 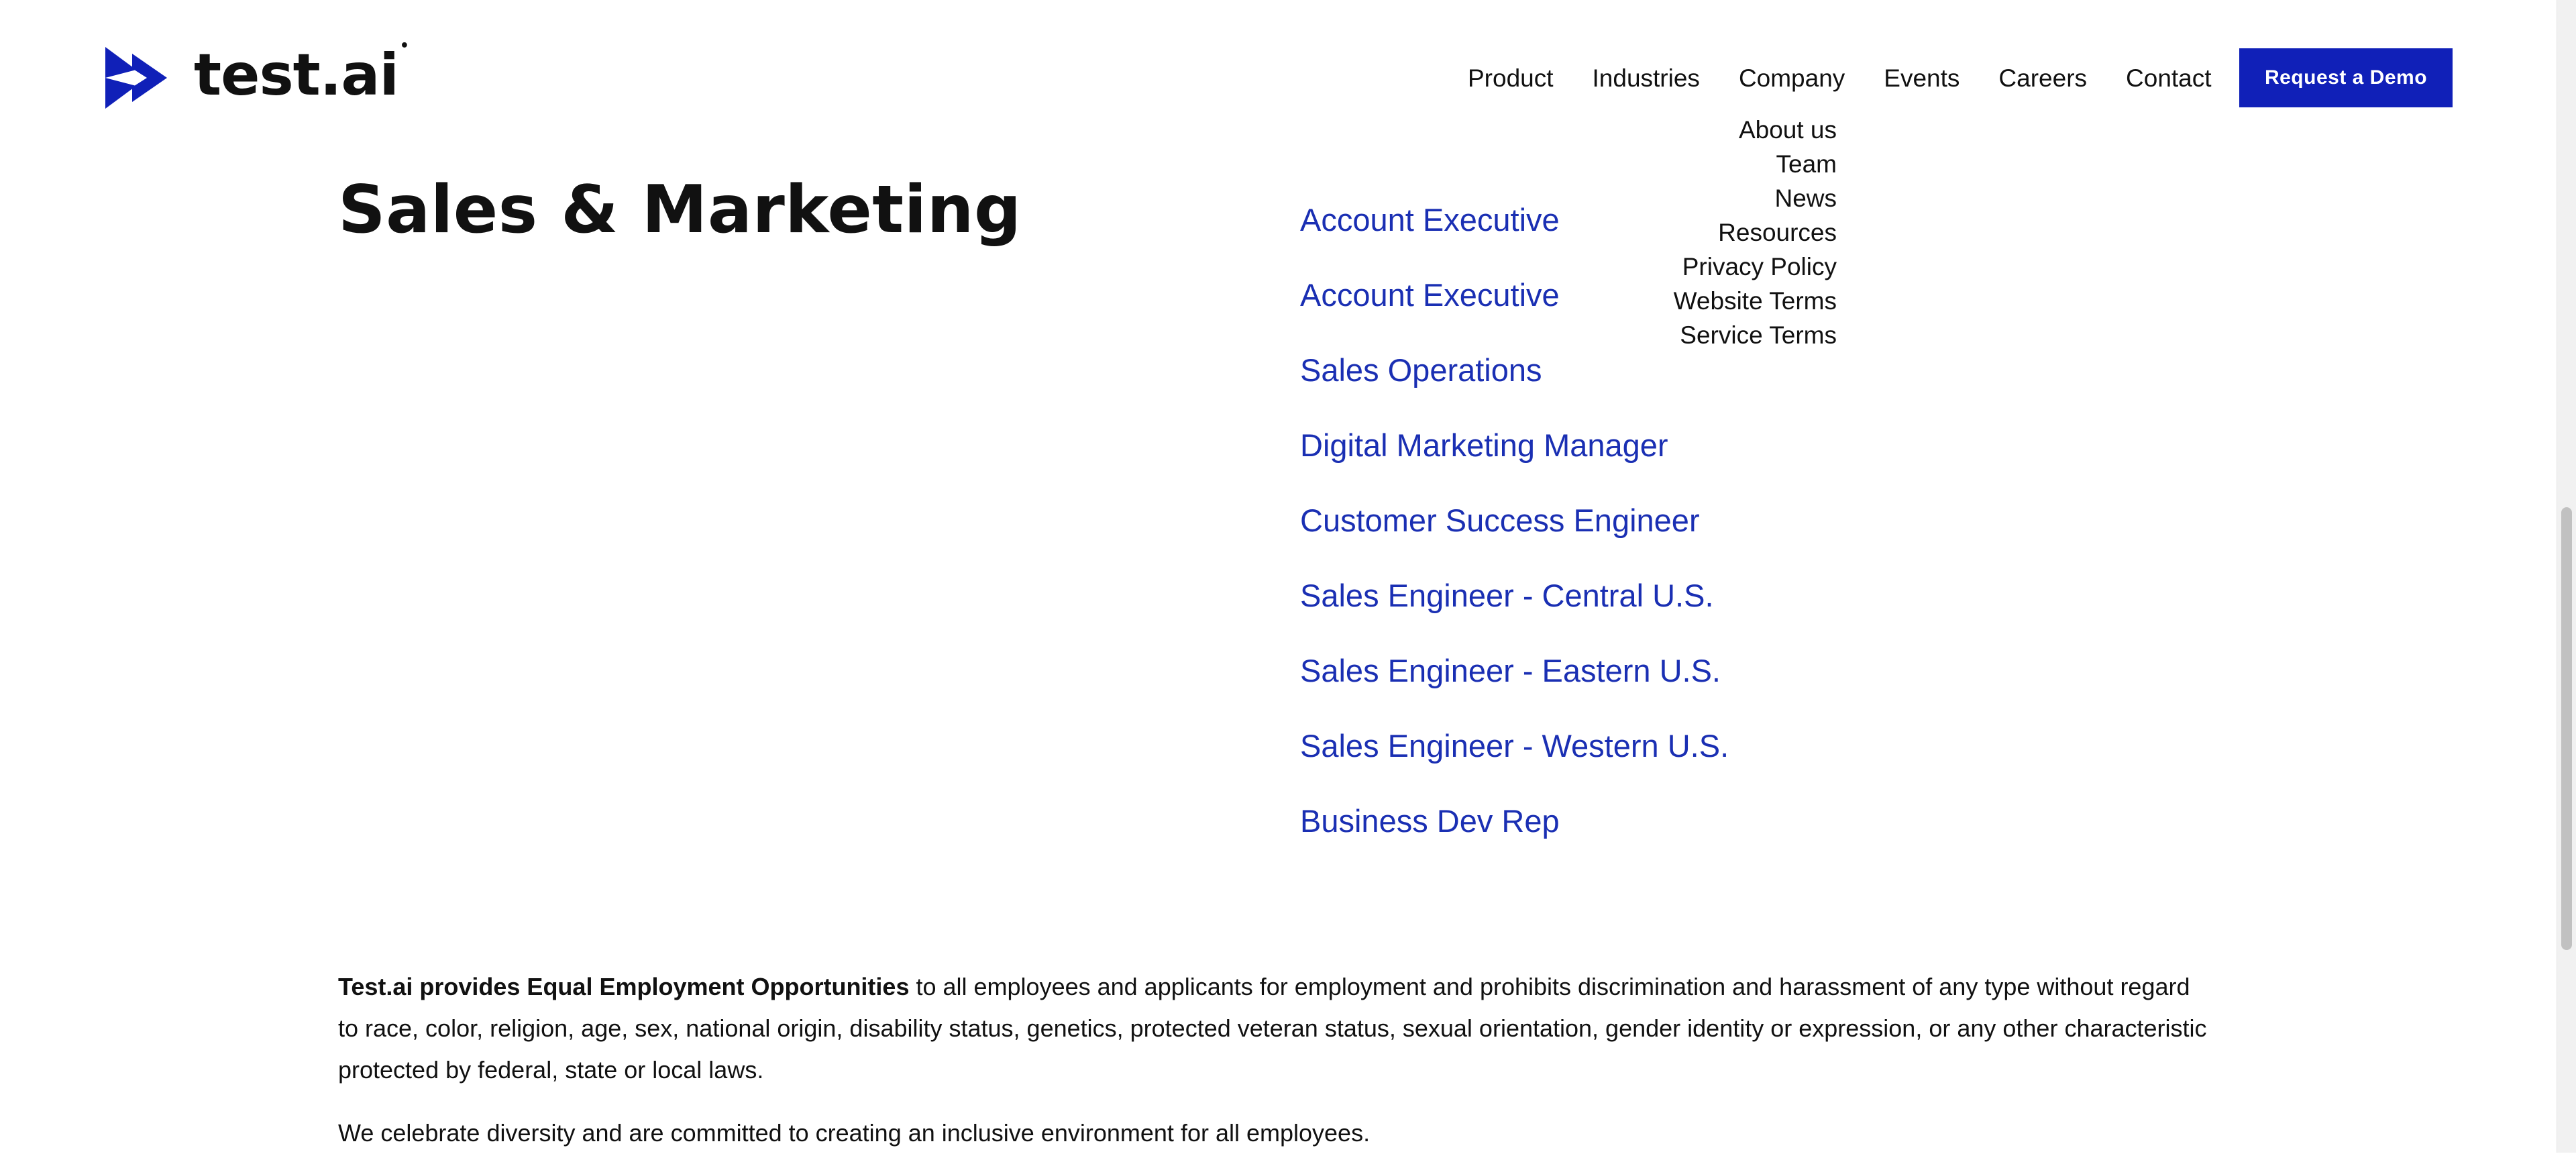 What do you see at coordinates (301, 74) in the screenshot?
I see `logo-wordmark: test.ai•` at bounding box center [301, 74].